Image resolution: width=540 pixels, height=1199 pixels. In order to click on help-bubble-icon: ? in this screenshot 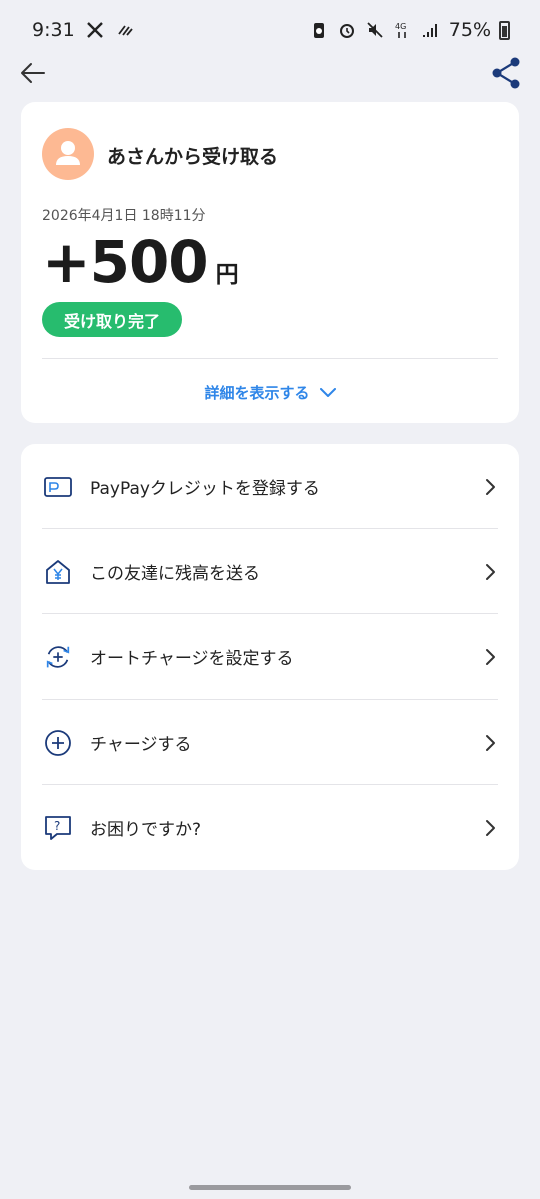, I will do `click(58, 828)`.